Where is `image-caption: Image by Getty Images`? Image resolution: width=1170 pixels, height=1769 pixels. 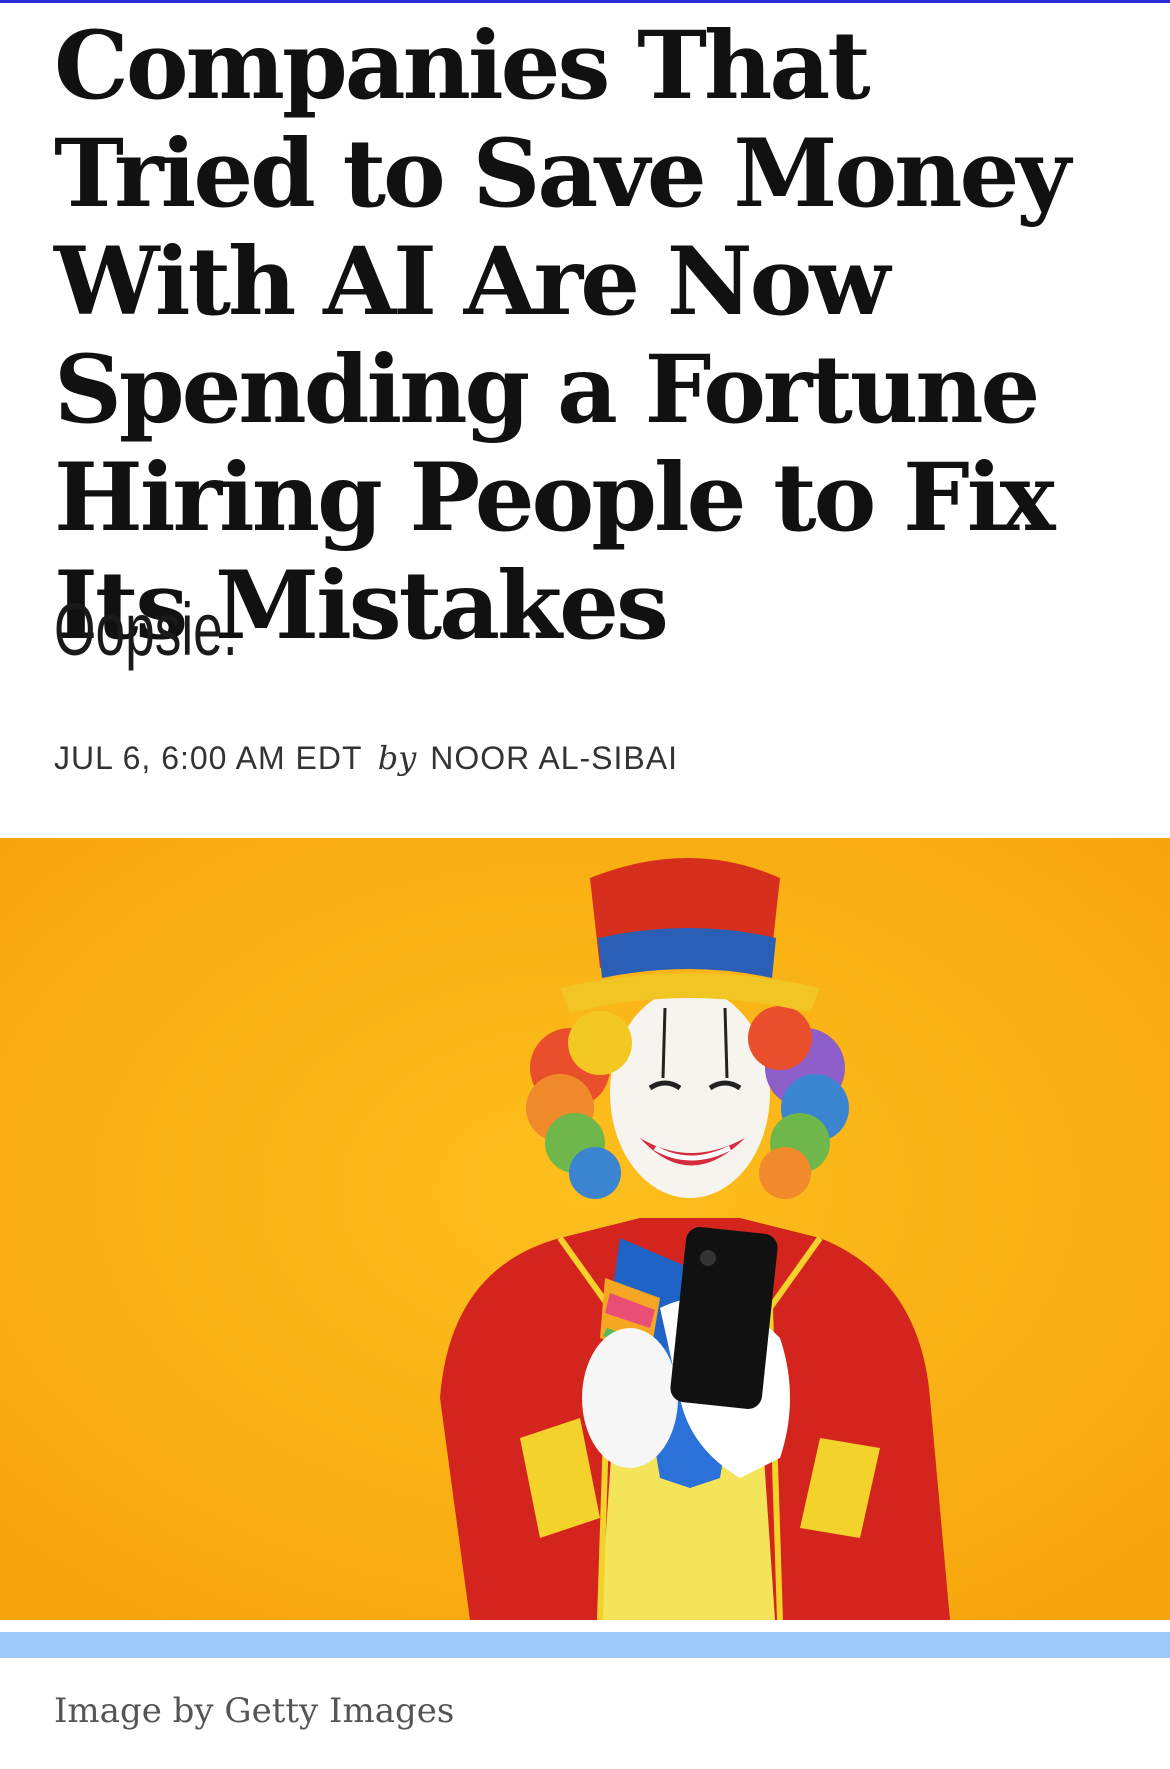 image-caption: Image by Getty Images is located at coordinates (254, 1711).